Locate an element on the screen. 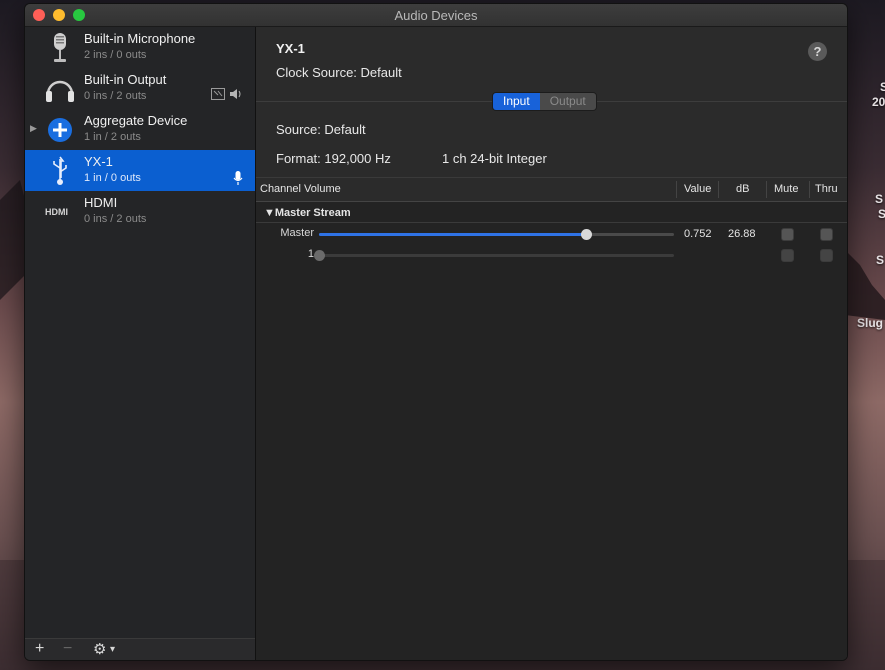  tab-output: Output is located at coordinates (567, 101).